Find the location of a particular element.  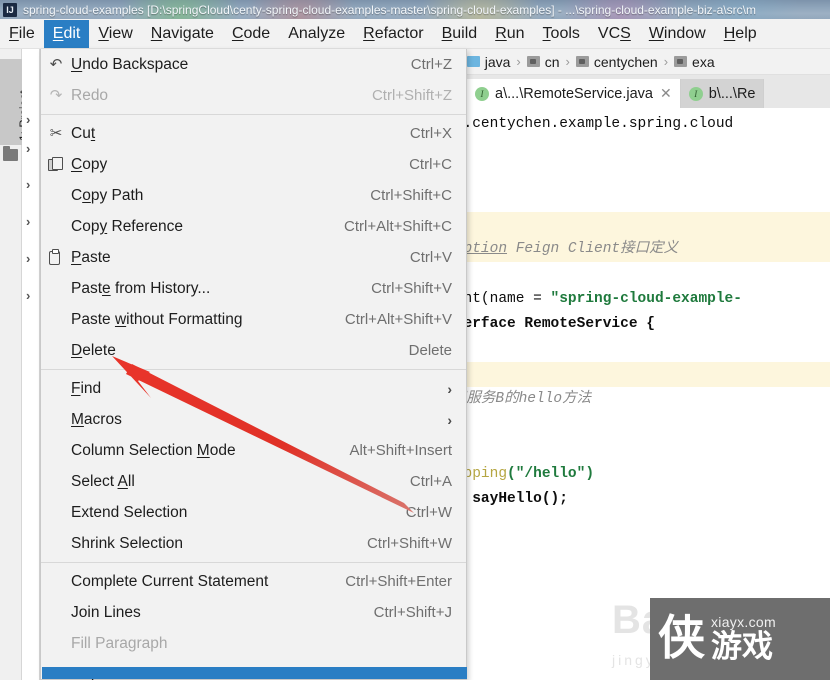

copy-icon is located at coordinates (55, 163).